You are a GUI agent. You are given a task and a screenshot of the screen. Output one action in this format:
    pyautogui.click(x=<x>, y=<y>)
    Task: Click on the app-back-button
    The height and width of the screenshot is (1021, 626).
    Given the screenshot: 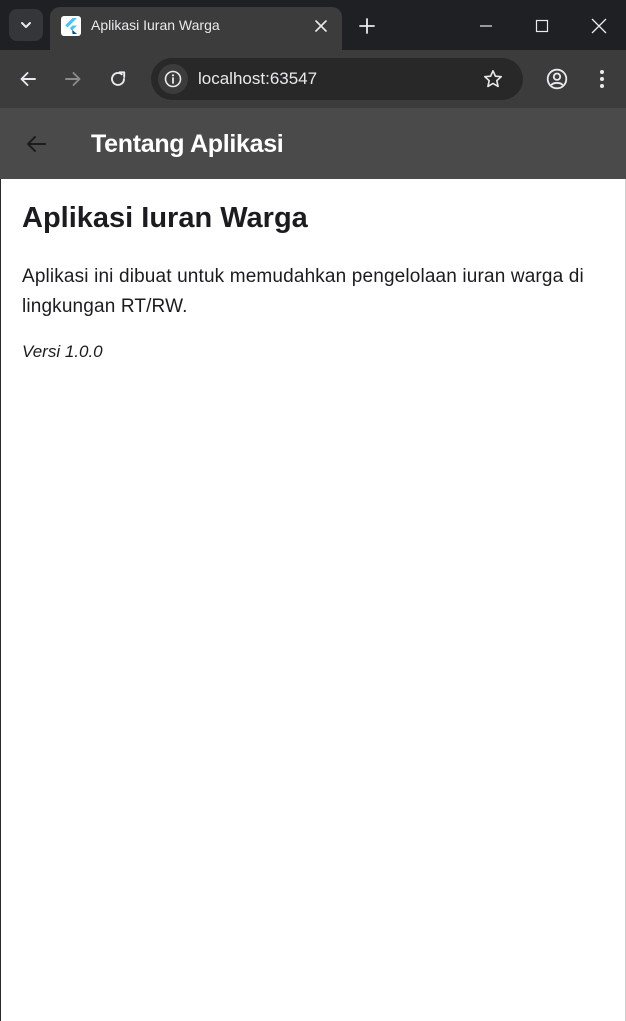 What is the action you would take?
    pyautogui.click(x=36, y=144)
    